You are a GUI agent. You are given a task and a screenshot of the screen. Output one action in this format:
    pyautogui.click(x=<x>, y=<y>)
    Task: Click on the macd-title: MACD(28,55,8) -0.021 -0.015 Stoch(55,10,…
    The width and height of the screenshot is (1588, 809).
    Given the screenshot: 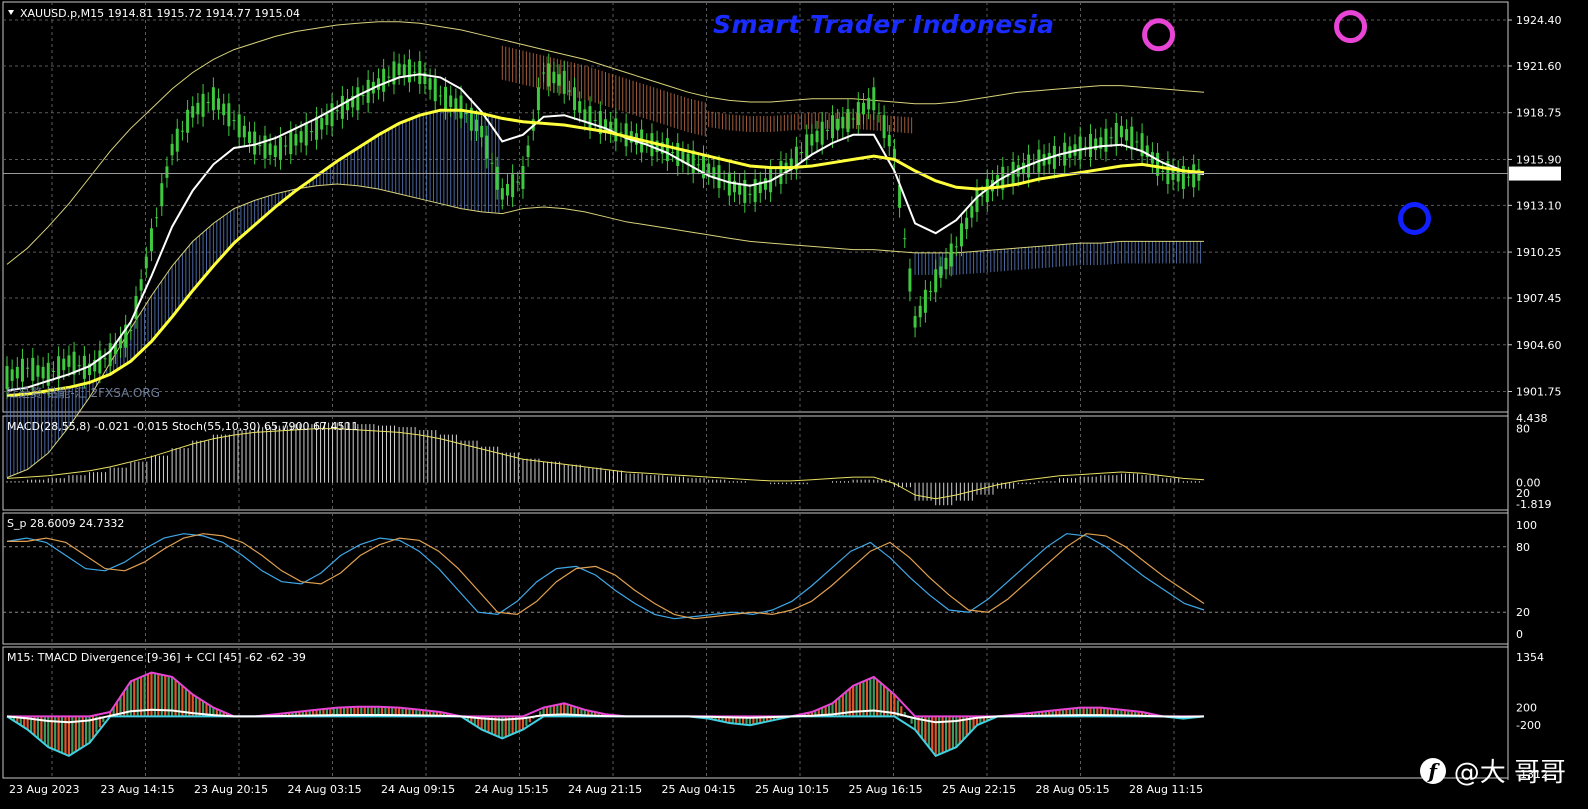 What is the action you would take?
    pyautogui.click(x=183, y=426)
    